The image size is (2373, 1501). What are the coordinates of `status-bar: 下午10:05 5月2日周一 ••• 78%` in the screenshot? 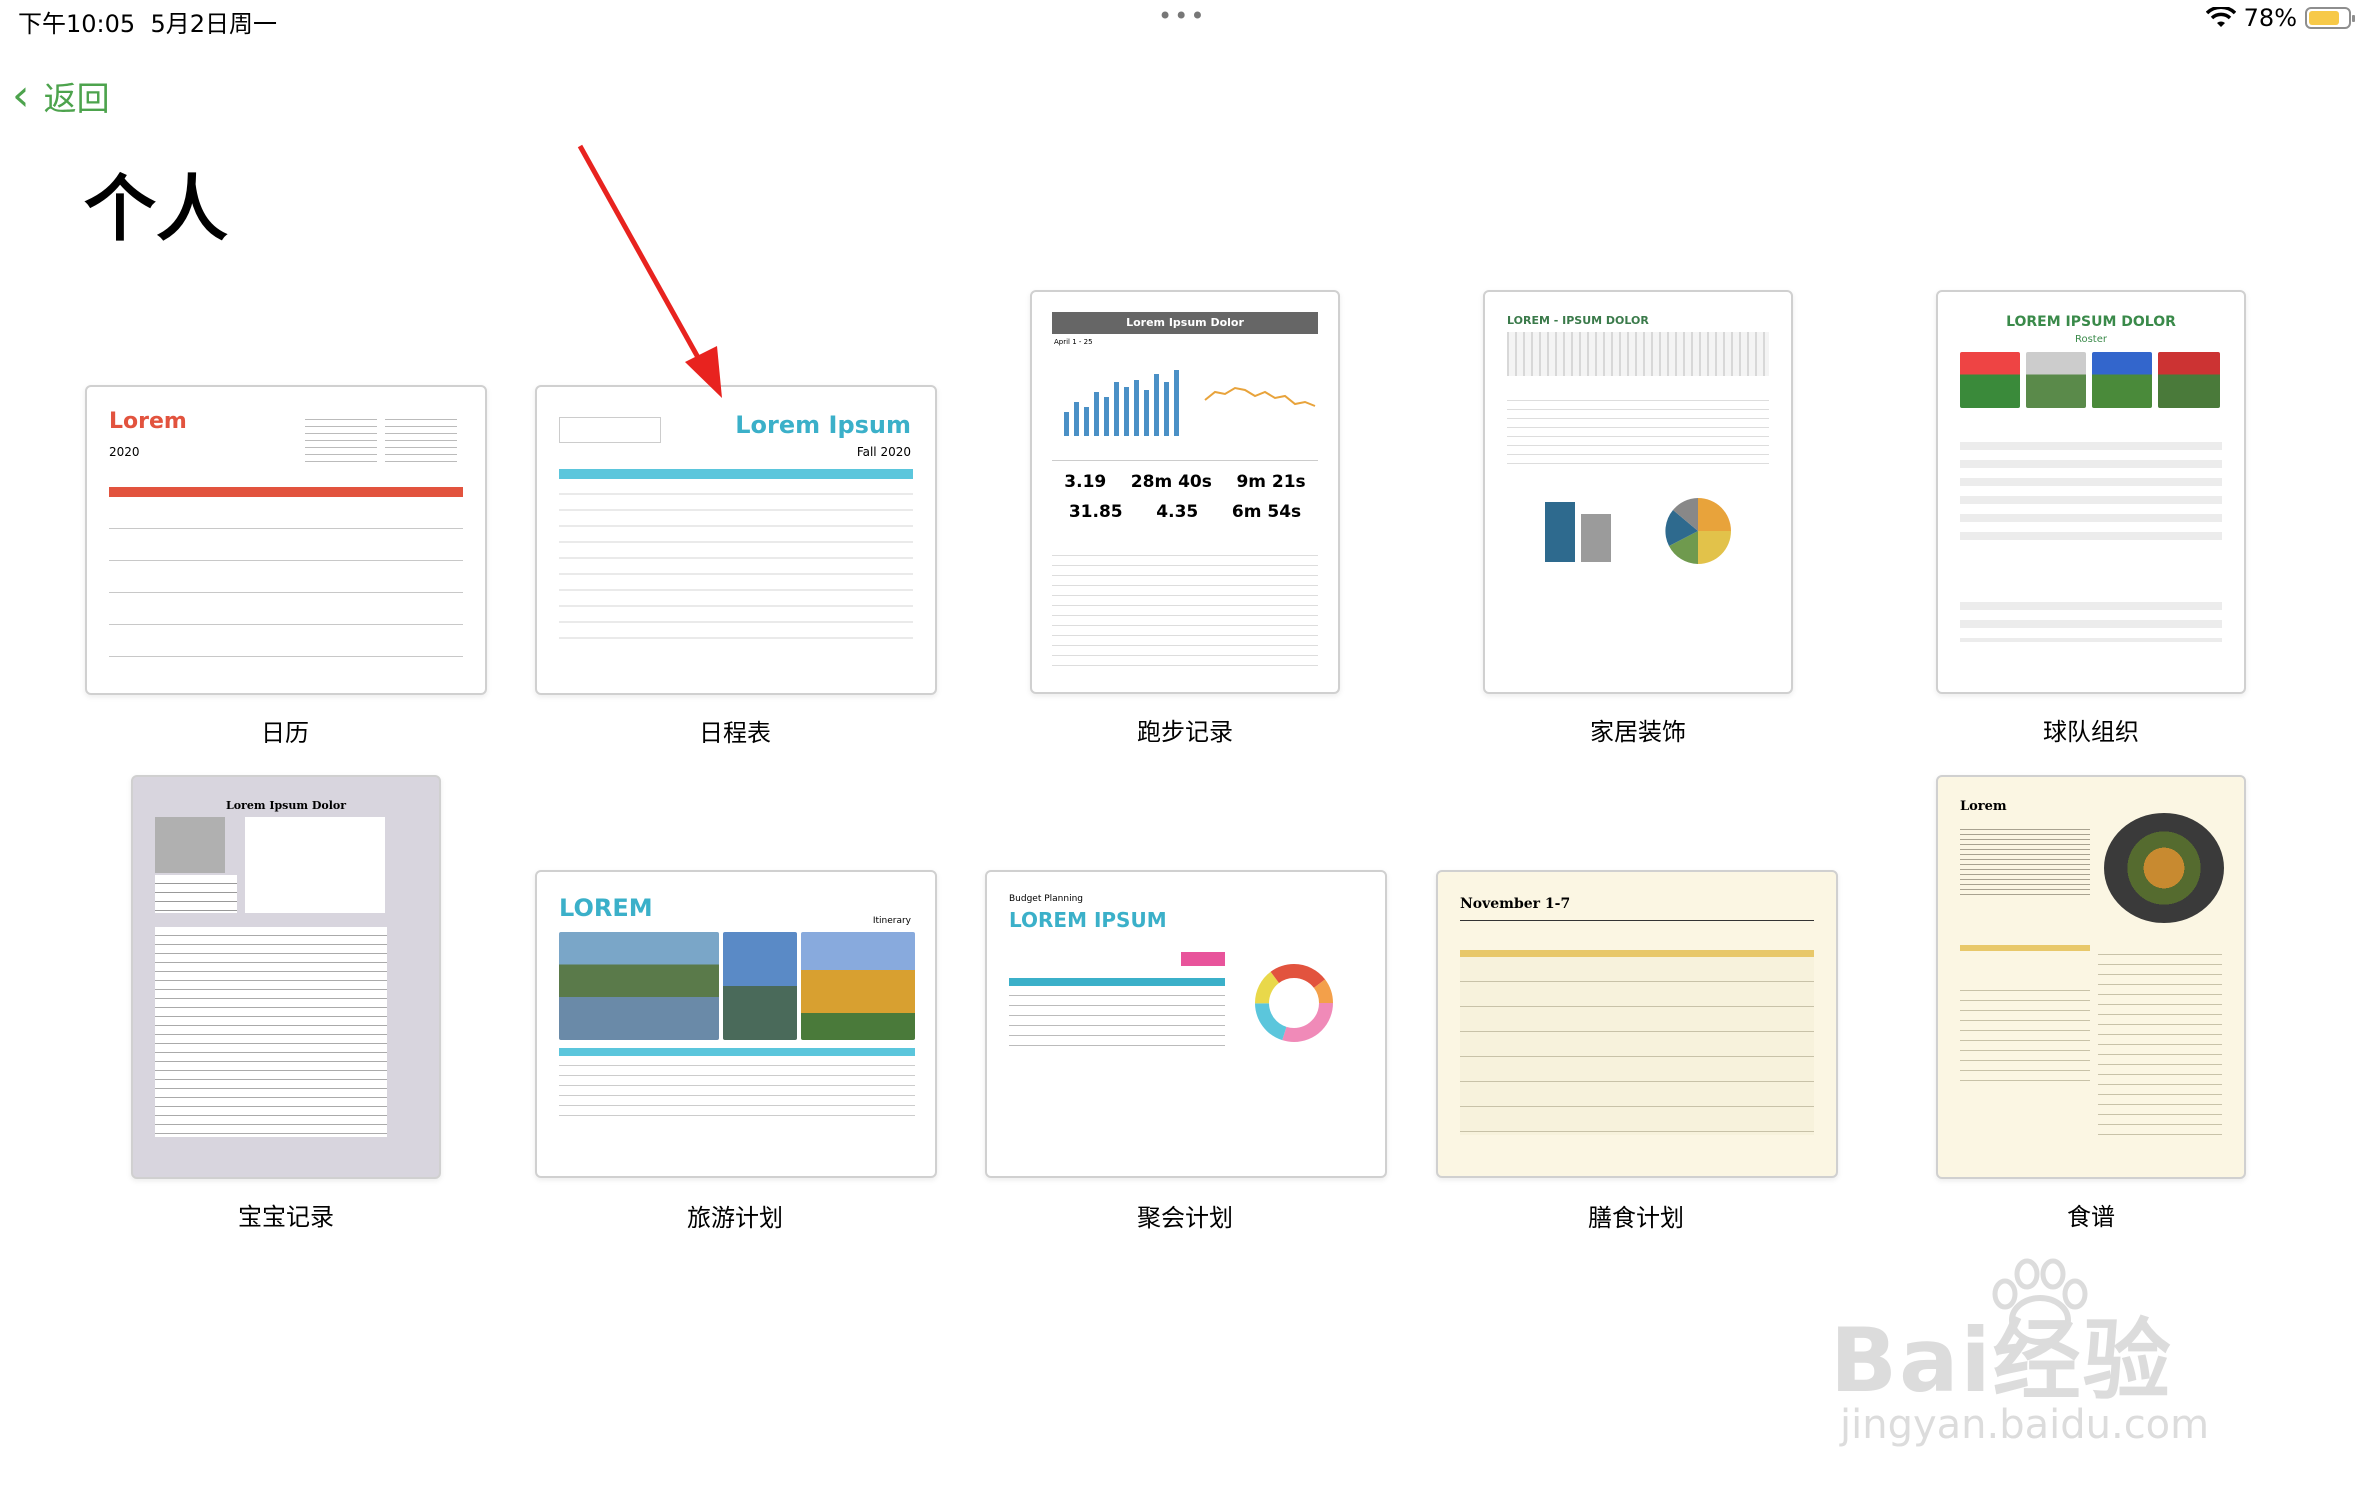 It's located at (1186, 22).